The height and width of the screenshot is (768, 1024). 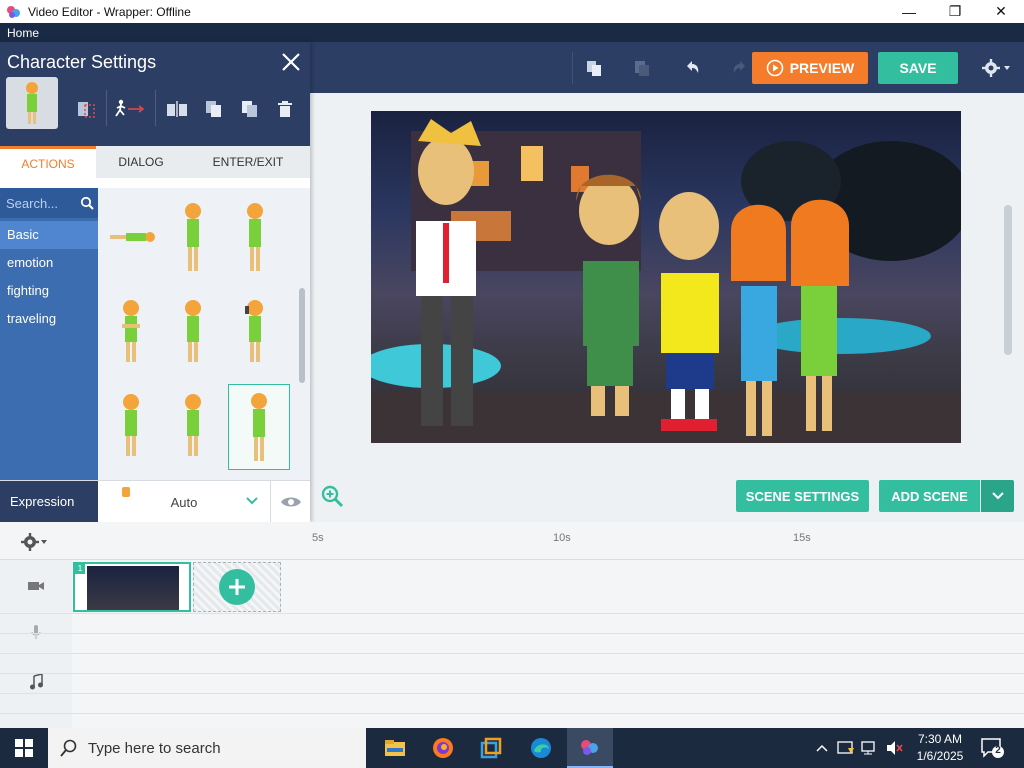 I want to click on firefox-icon, so click(x=443, y=748).